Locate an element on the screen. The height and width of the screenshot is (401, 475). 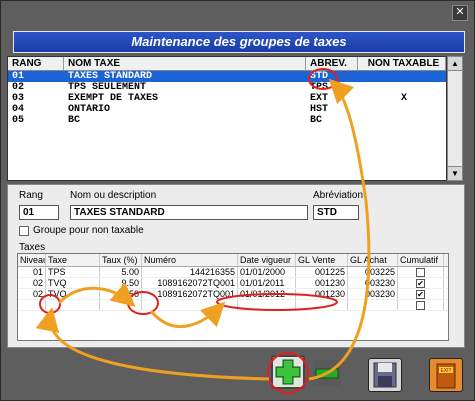
row-nom: BC is located at coordinates (74, 120).